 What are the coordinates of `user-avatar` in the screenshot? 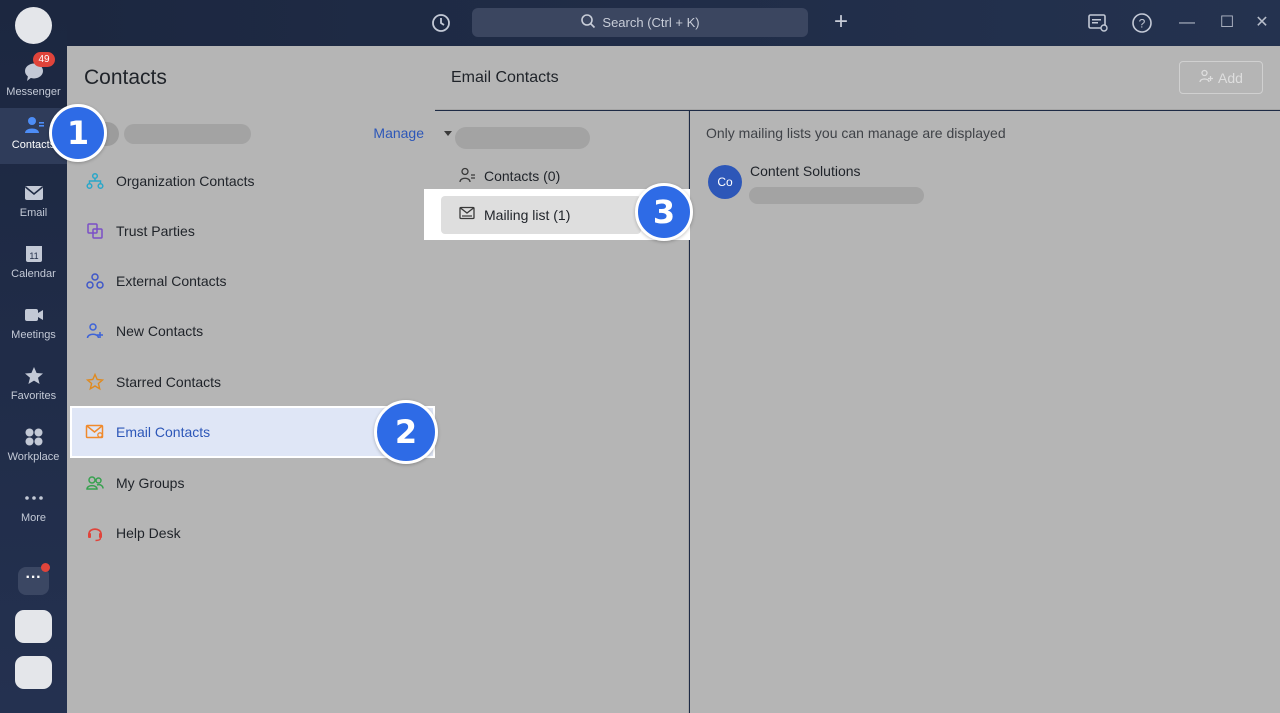 It's located at (33, 25).